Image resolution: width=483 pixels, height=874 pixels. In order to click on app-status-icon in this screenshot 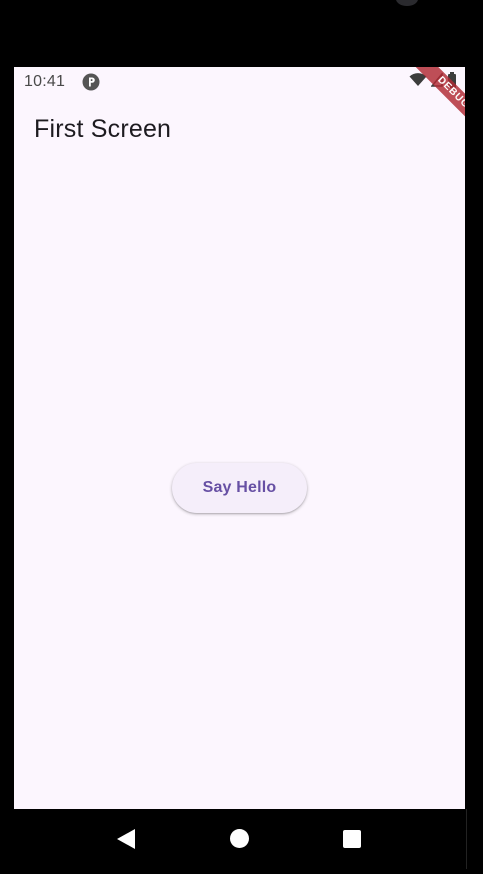, I will do `click(91, 82)`.